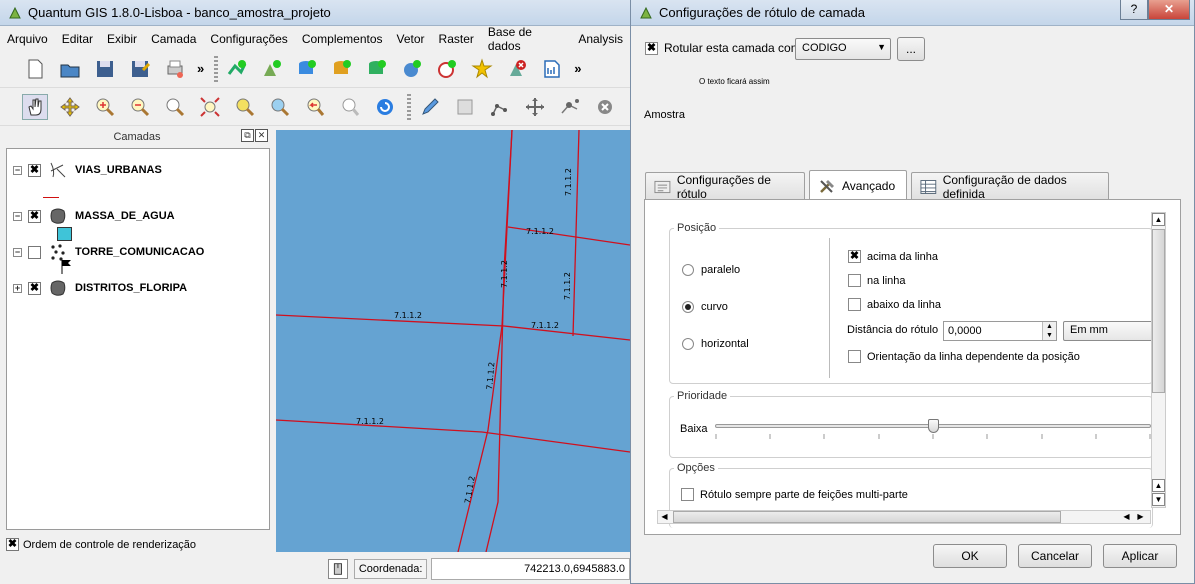  What do you see at coordinates (894, 304) in the screenshot?
I see `checkbox-below-line: abaixo da linha` at bounding box center [894, 304].